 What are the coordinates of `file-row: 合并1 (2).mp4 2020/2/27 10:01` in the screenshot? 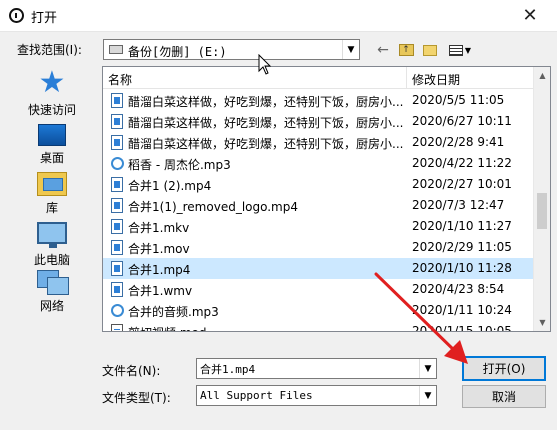 It's located at (318, 184).